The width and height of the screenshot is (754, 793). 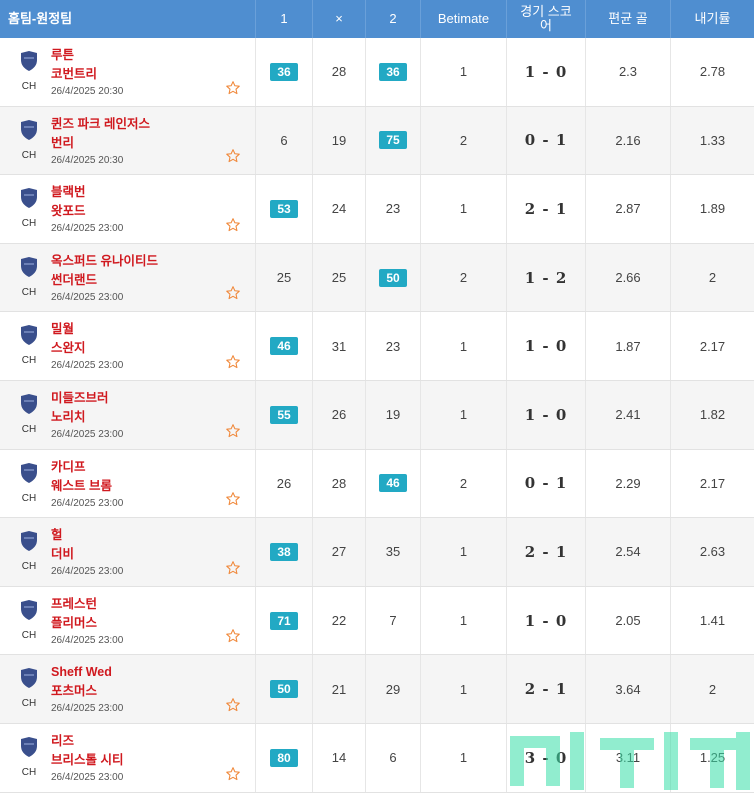 I want to click on header-score: 경기 스코어, so click(x=546, y=19).